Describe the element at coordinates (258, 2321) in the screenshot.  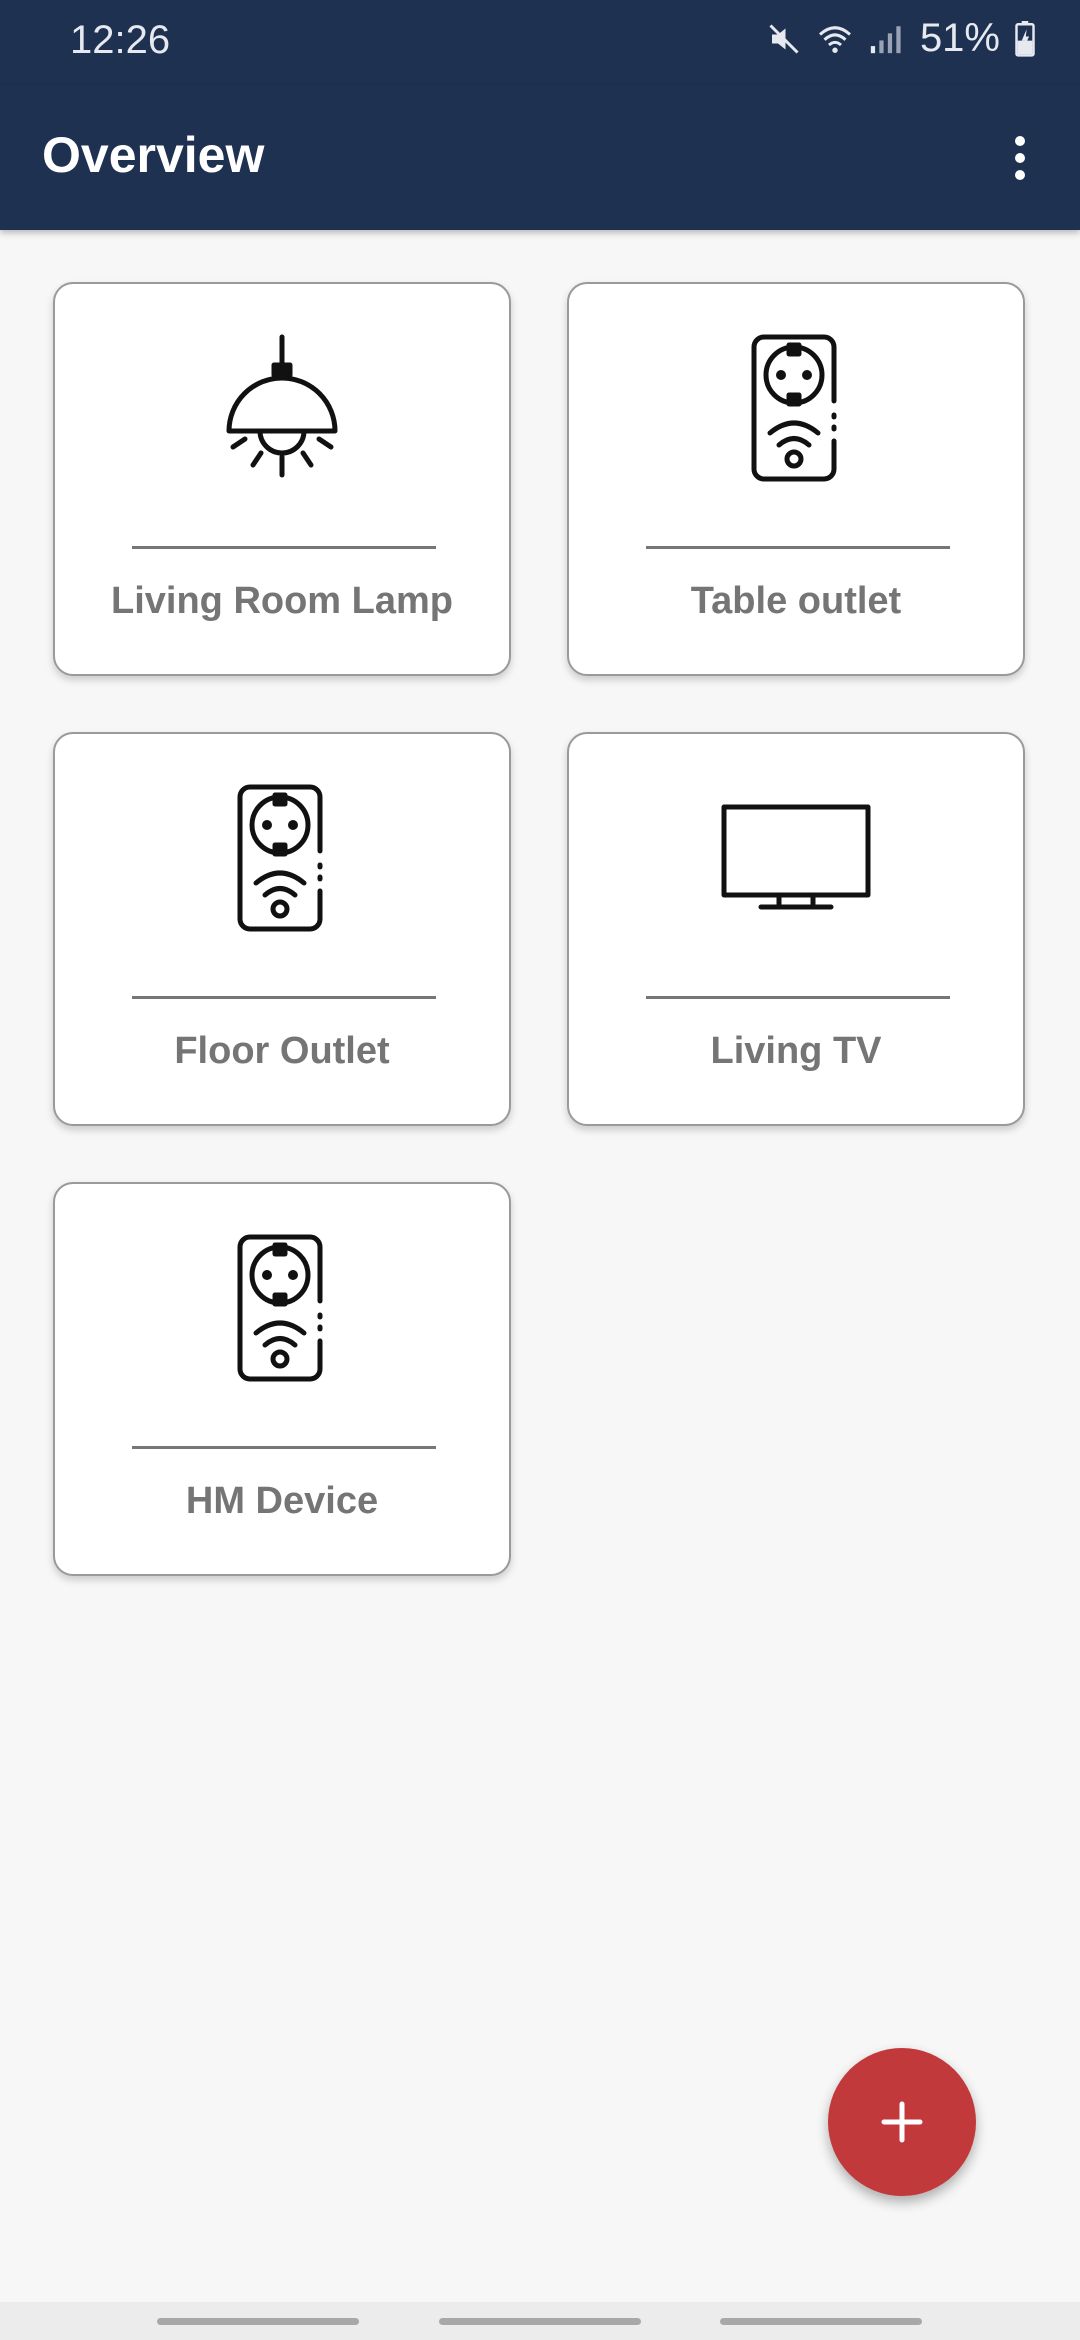
I see `nav-recent-button` at that location.